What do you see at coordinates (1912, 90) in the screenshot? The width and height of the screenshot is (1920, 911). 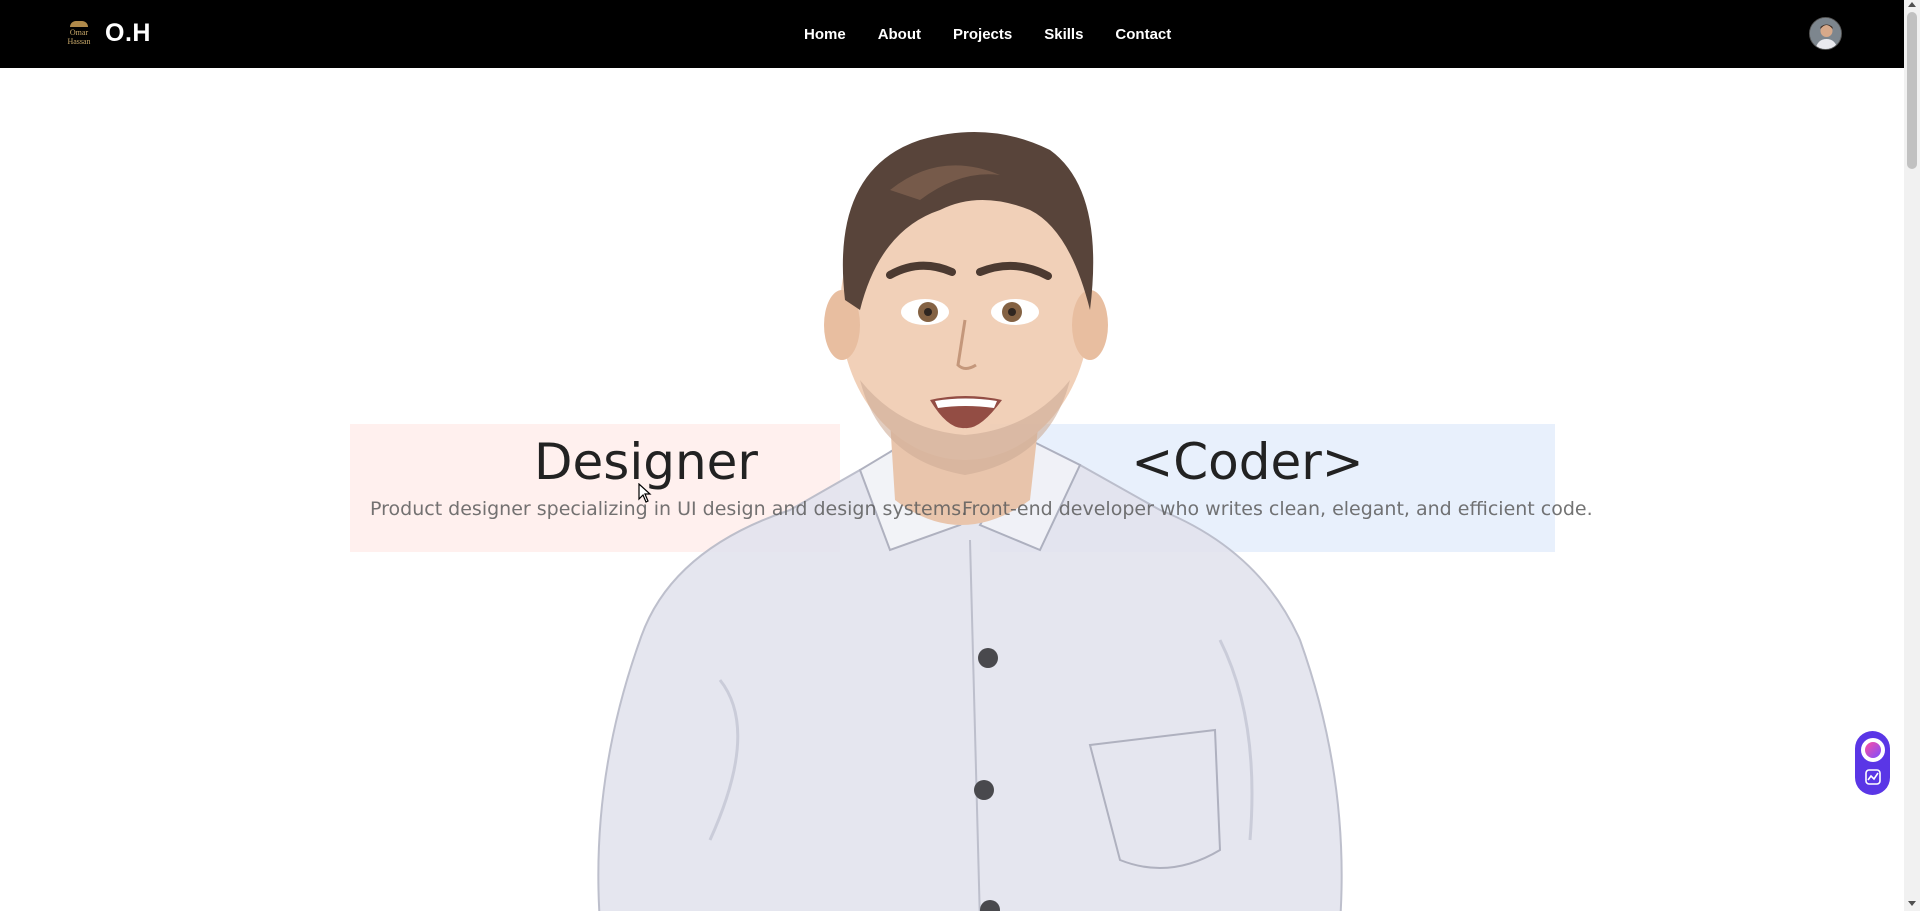 I see `scroll-thumb` at bounding box center [1912, 90].